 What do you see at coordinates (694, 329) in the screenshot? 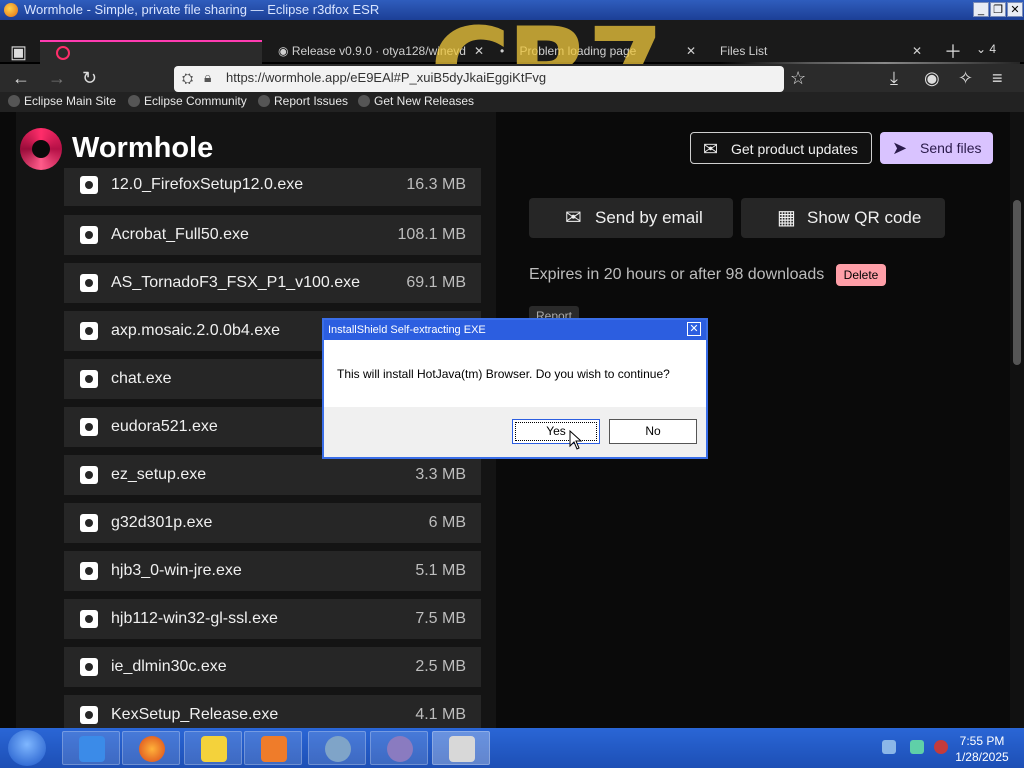
I see `dialog-close-icon: ✕` at bounding box center [694, 329].